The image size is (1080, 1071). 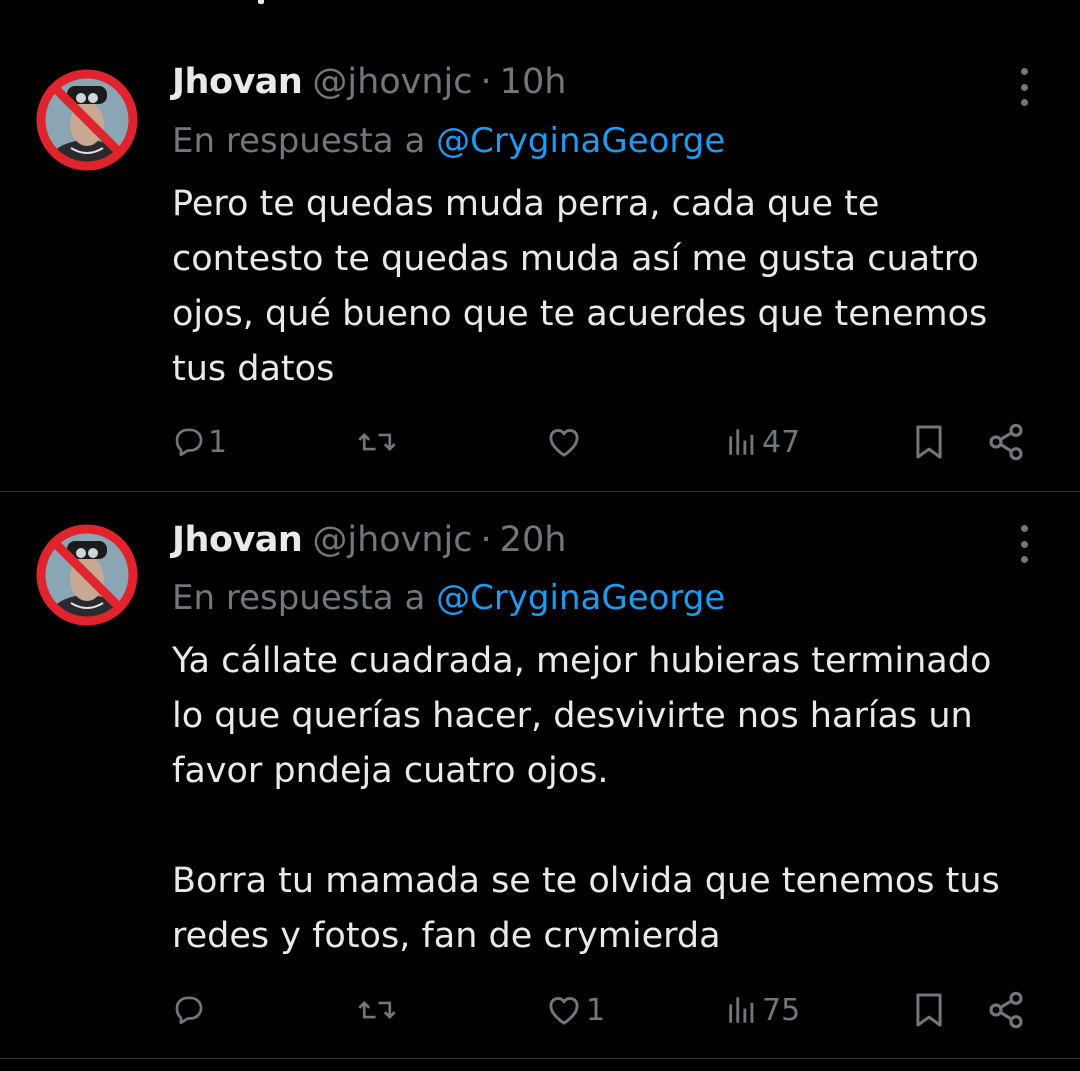 What do you see at coordinates (446, 936) in the screenshot?
I see `tweet-line: redes y fotos, fan de crymierda` at bounding box center [446, 936].